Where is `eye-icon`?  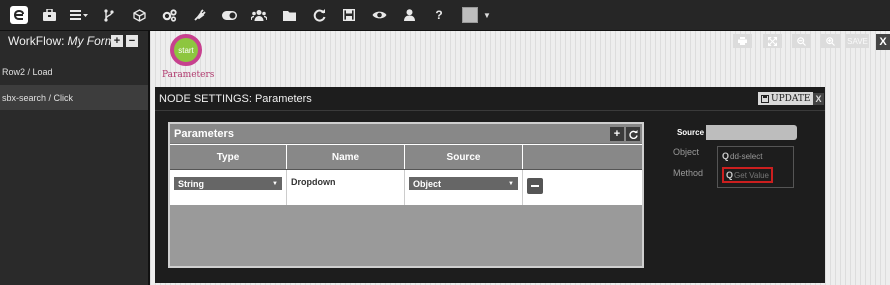 eye-icon is located at coordinates (379, 15).